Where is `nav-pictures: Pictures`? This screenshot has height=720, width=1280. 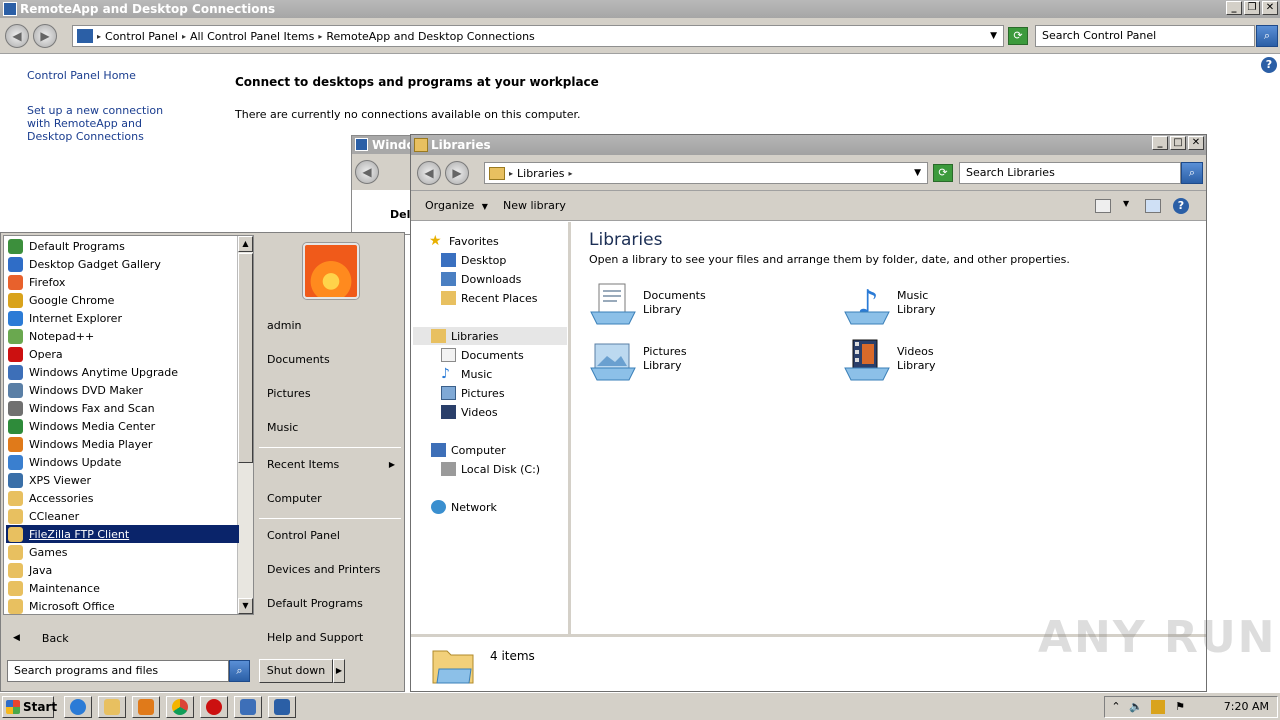 nav-pictures: Pictures is located at coordinates (476, 393).